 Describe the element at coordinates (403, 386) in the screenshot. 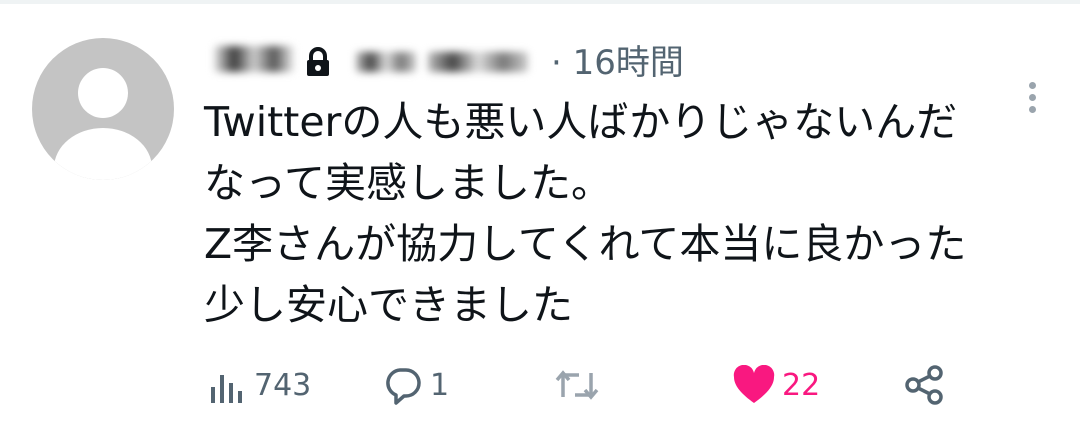

I see `reply-icon` at that location.